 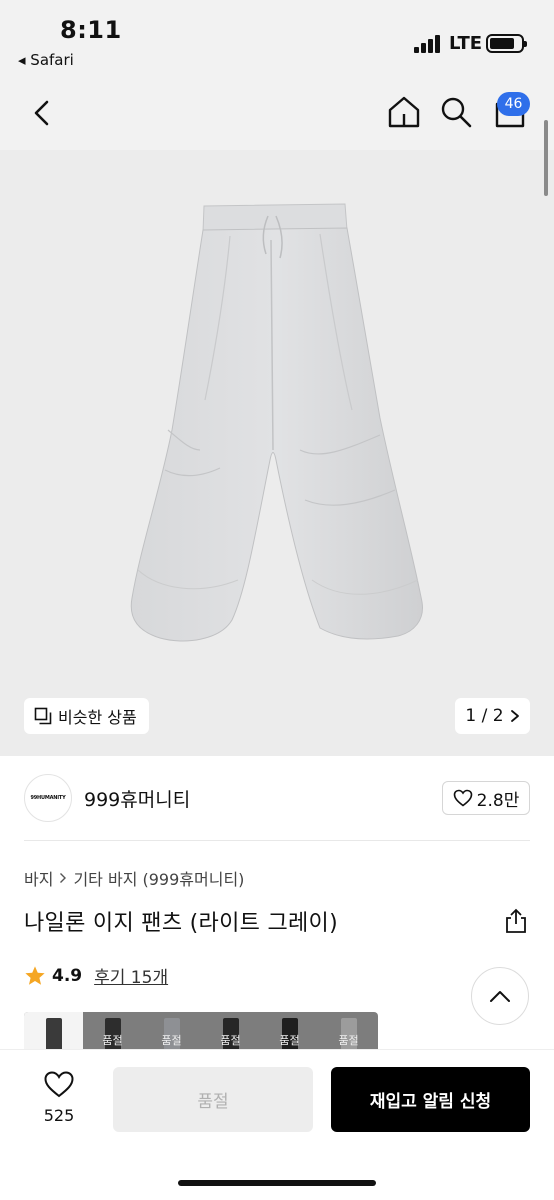 I want to click on network-type: LTE, so click(x=466, y=43).